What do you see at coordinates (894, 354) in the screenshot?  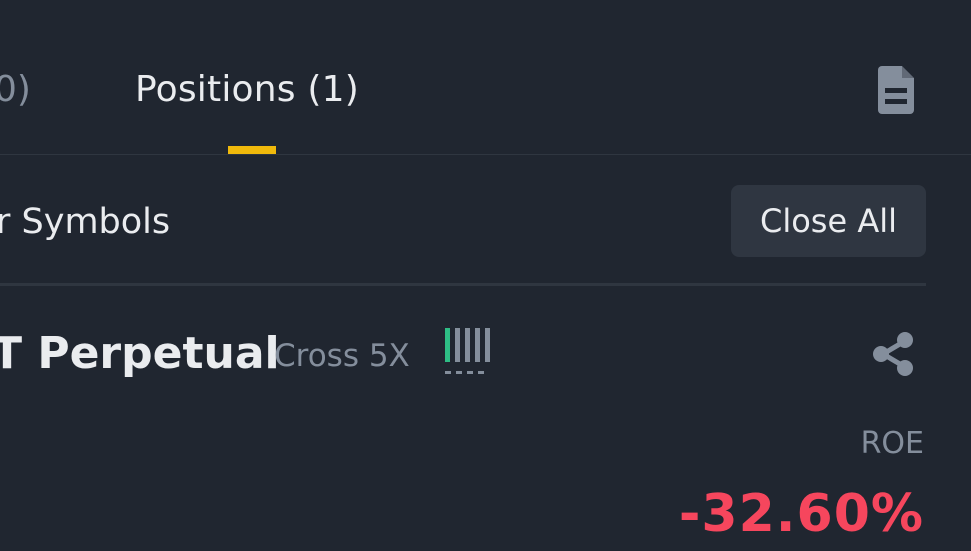 I see `share-icon` at bounding box center [894, 354].